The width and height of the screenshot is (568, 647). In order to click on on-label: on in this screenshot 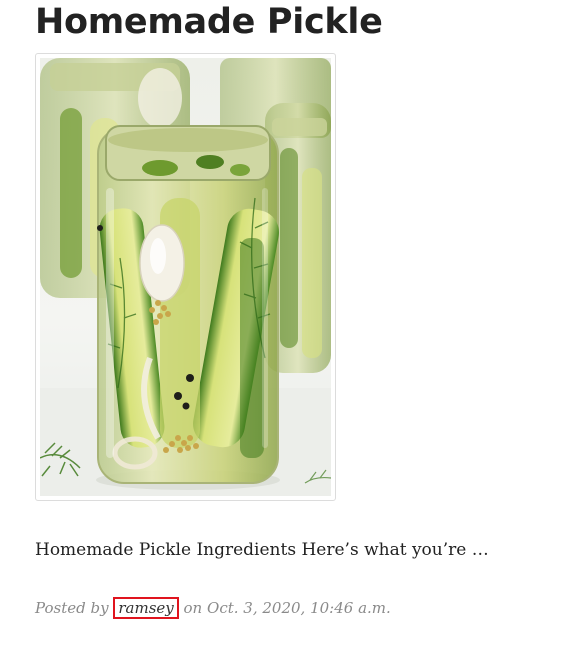, I will do `click(193, 608)`.